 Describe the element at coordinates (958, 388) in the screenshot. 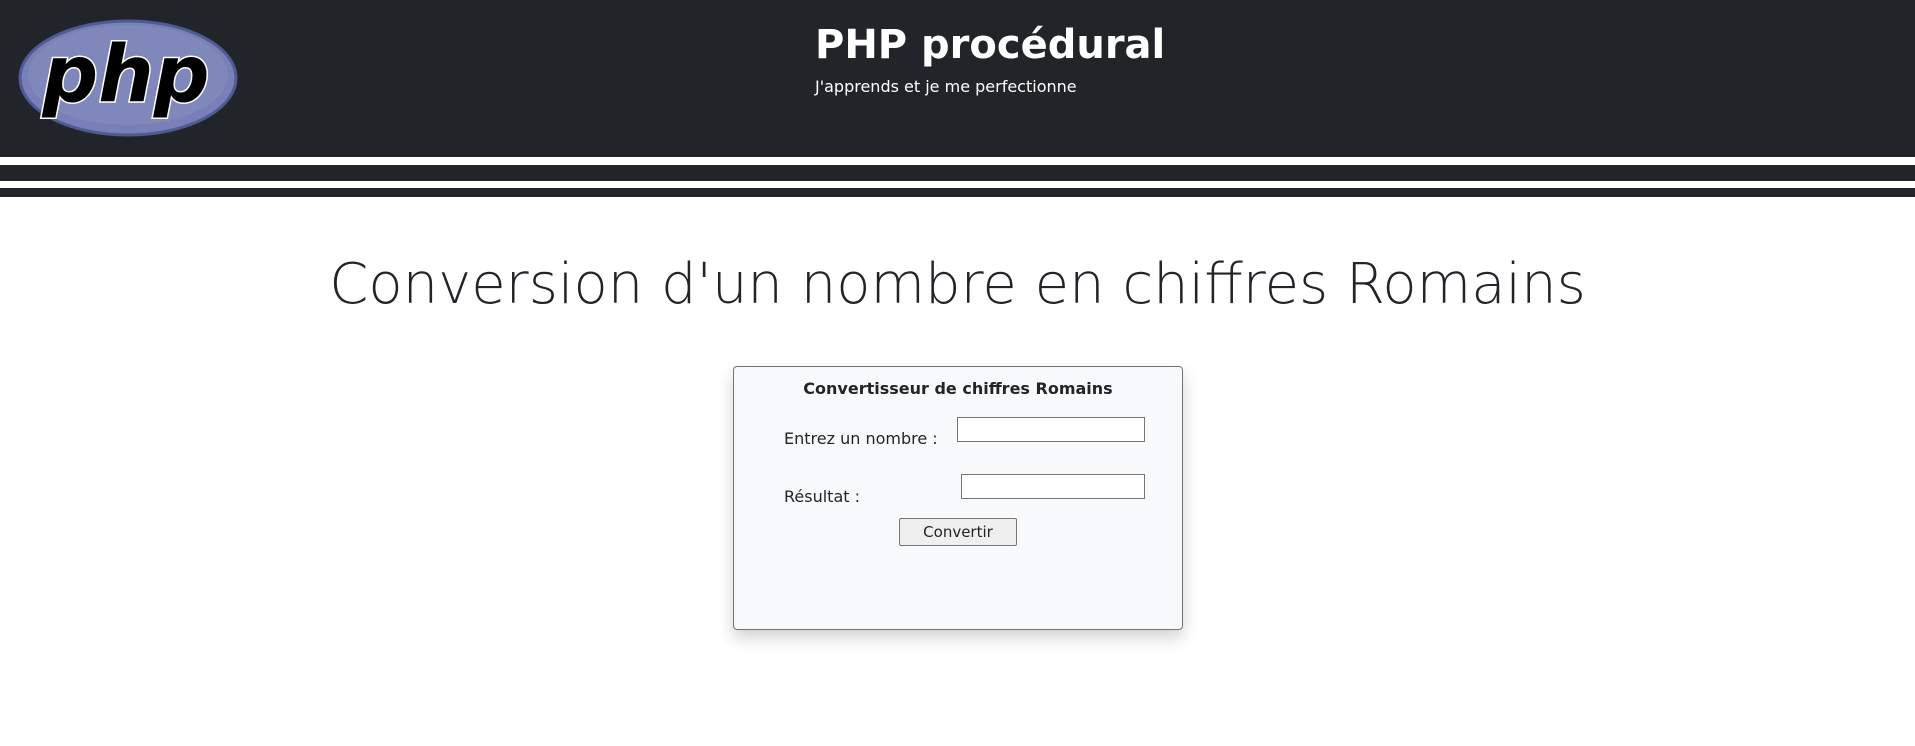

I see `converter-title: Convertisseur de chiffres Romains` at that location.